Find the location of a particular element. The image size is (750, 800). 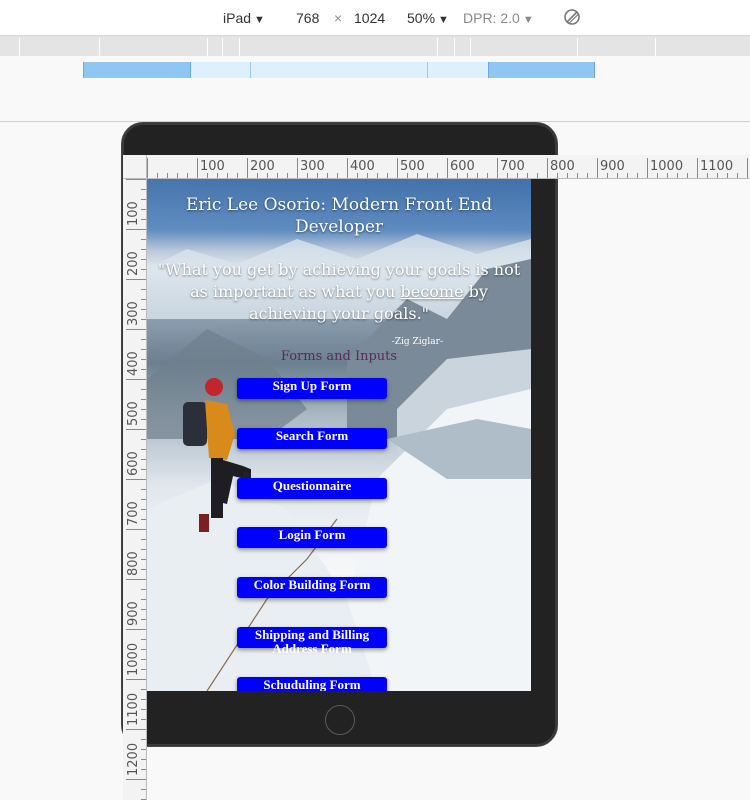

ruler-label: 800 is located at coordinates (562, 166).